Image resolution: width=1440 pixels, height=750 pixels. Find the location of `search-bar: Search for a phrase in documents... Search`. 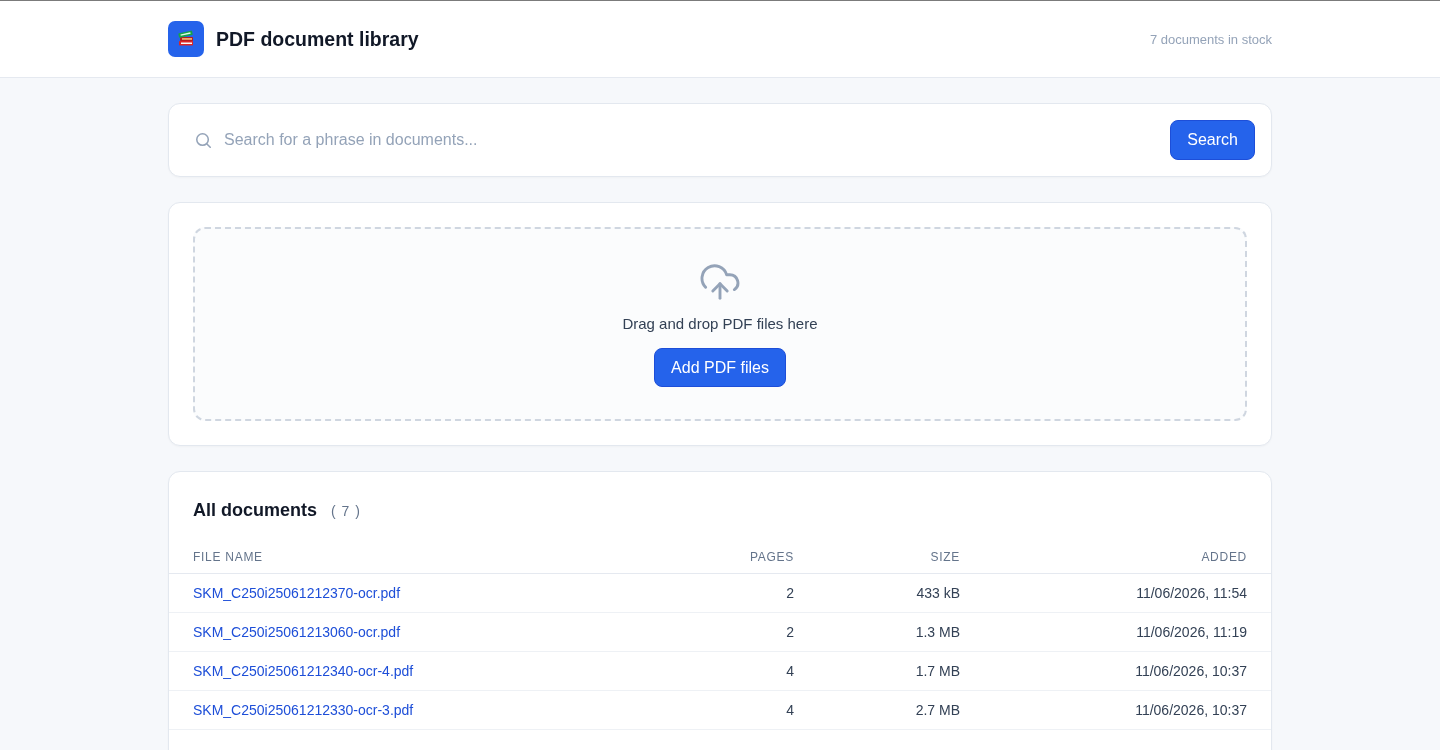

search-bar: Search for a phrase in documents... Search is located at coordinates (720, 140).